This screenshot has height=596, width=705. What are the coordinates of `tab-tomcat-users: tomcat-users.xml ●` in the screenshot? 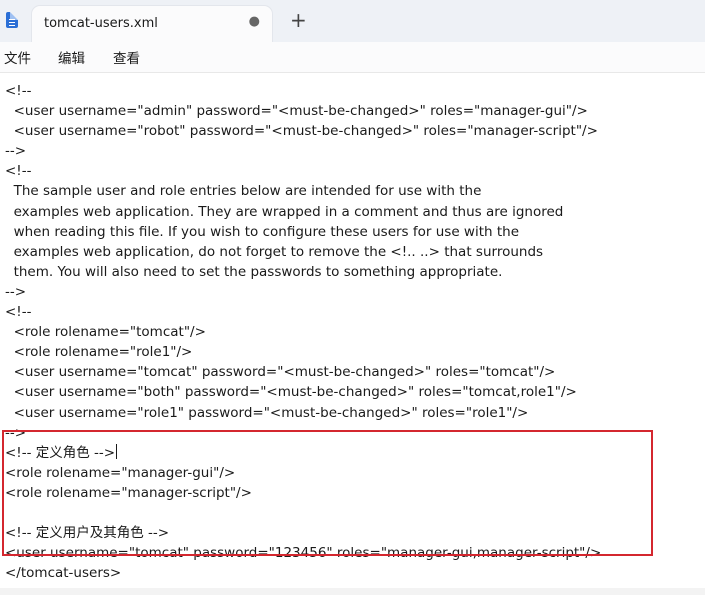 It's located at (152, 24).